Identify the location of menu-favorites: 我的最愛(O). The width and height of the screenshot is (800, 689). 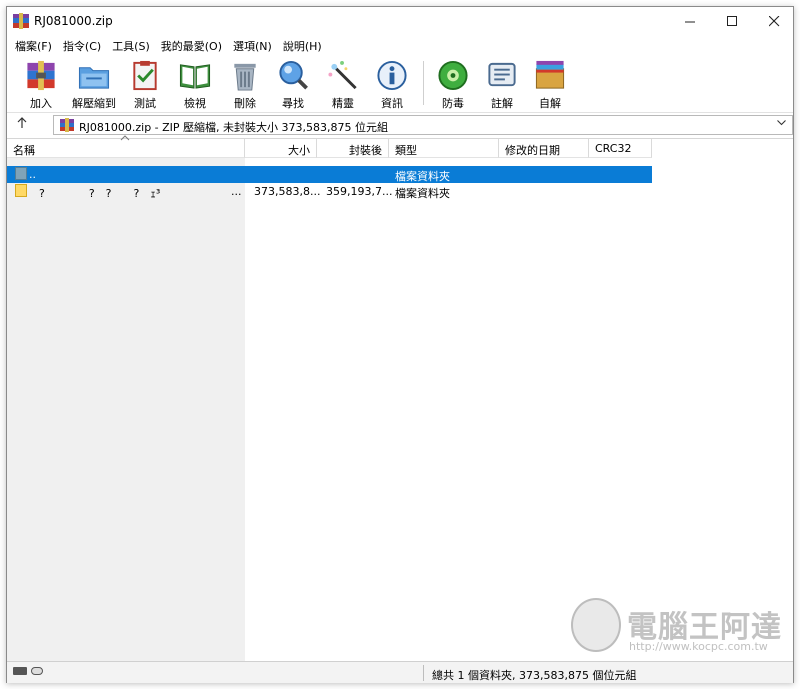
(191, 45).